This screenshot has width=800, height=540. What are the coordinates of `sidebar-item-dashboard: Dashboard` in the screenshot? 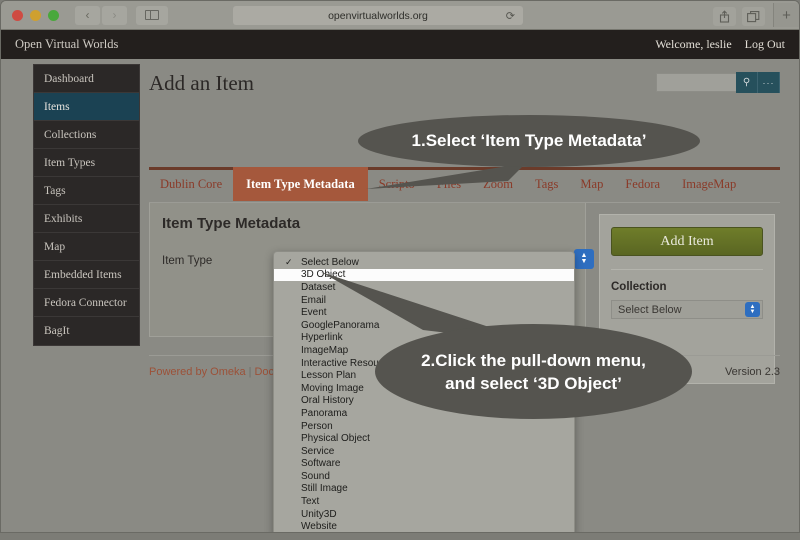 It's located at (86, 79).